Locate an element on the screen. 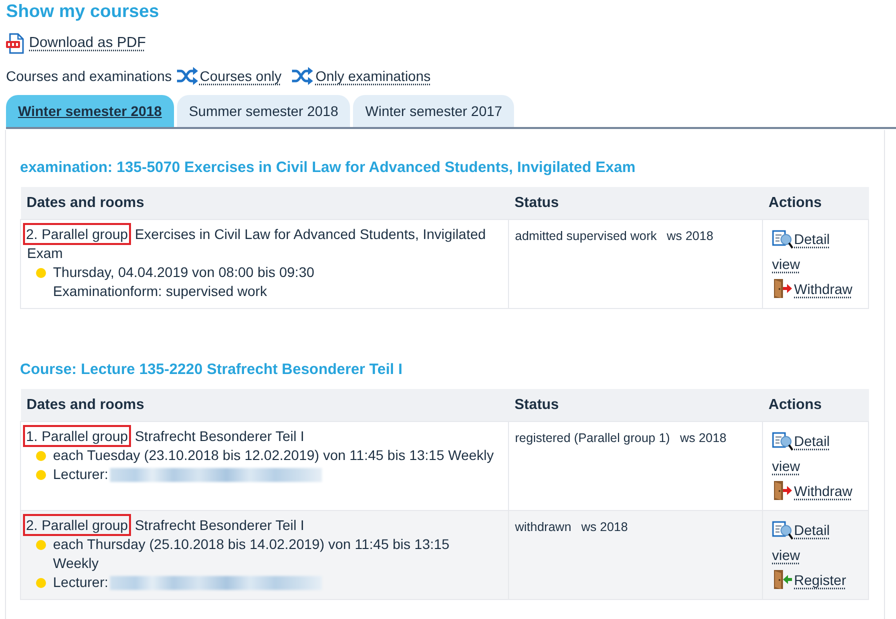  date-text: Examinationform: supervised work is located at coordinates (160, 291).